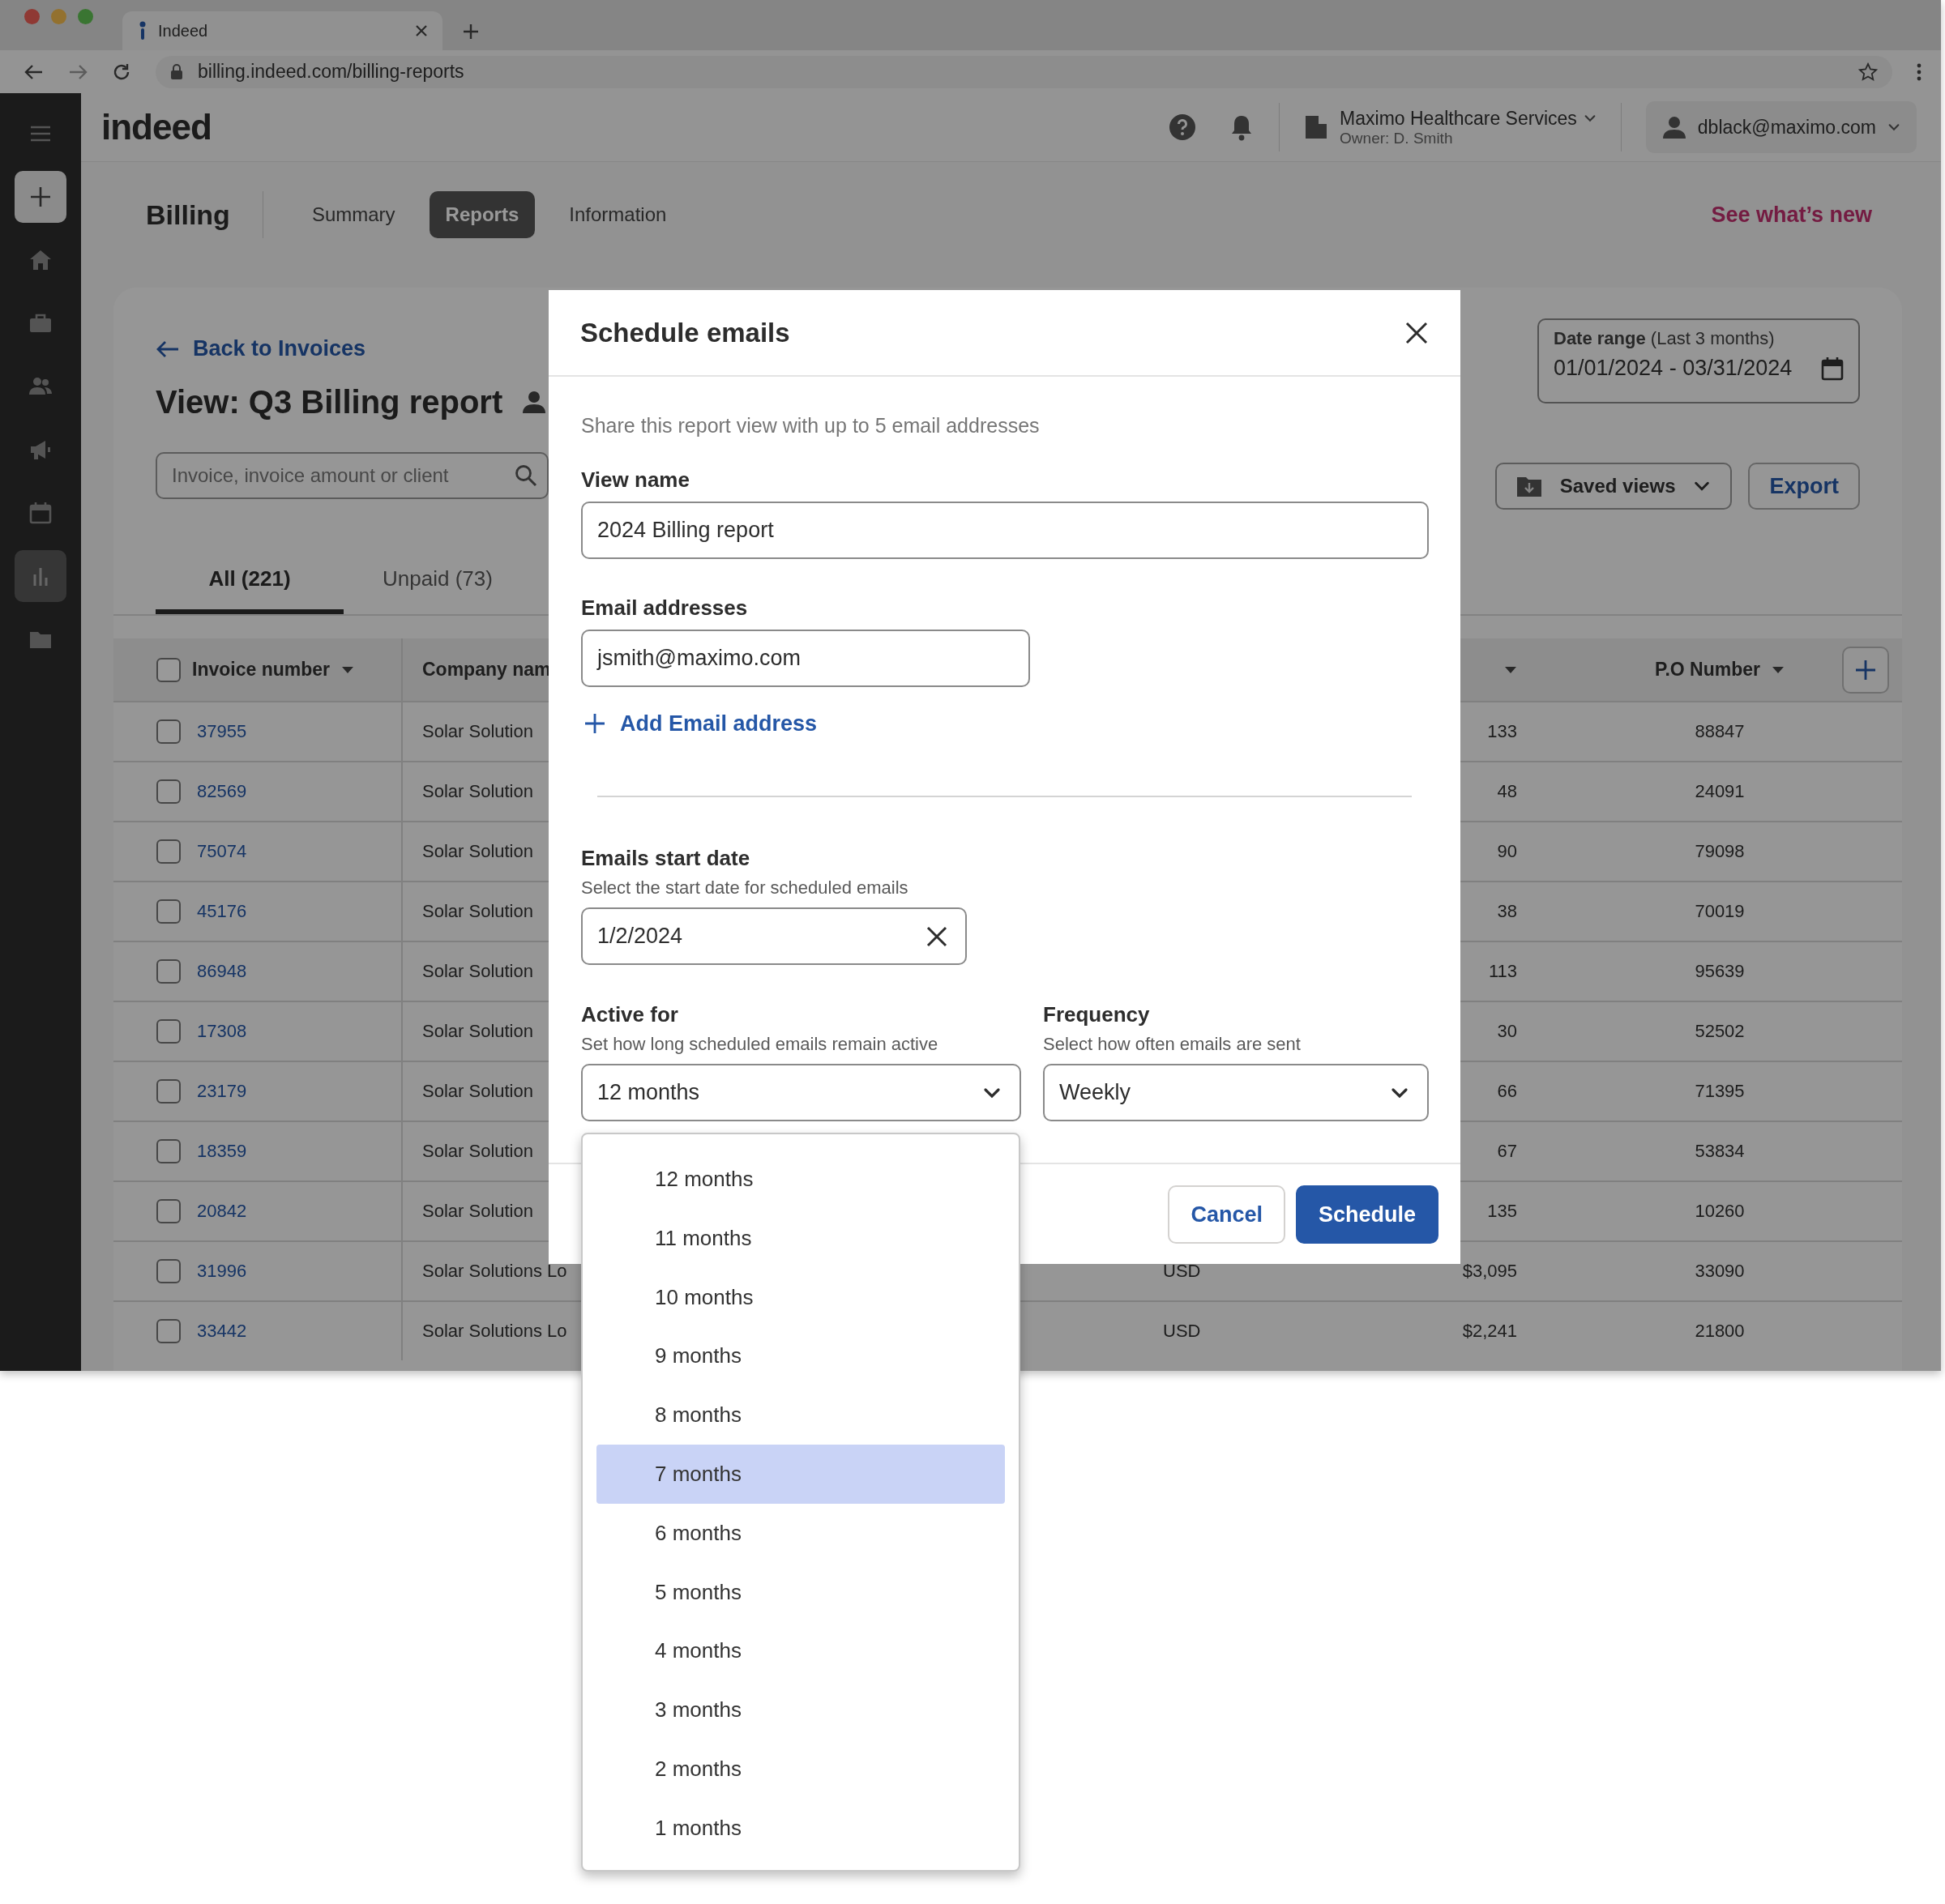  I want to click on dropdown-option: 7 months, so click(800, 1475).